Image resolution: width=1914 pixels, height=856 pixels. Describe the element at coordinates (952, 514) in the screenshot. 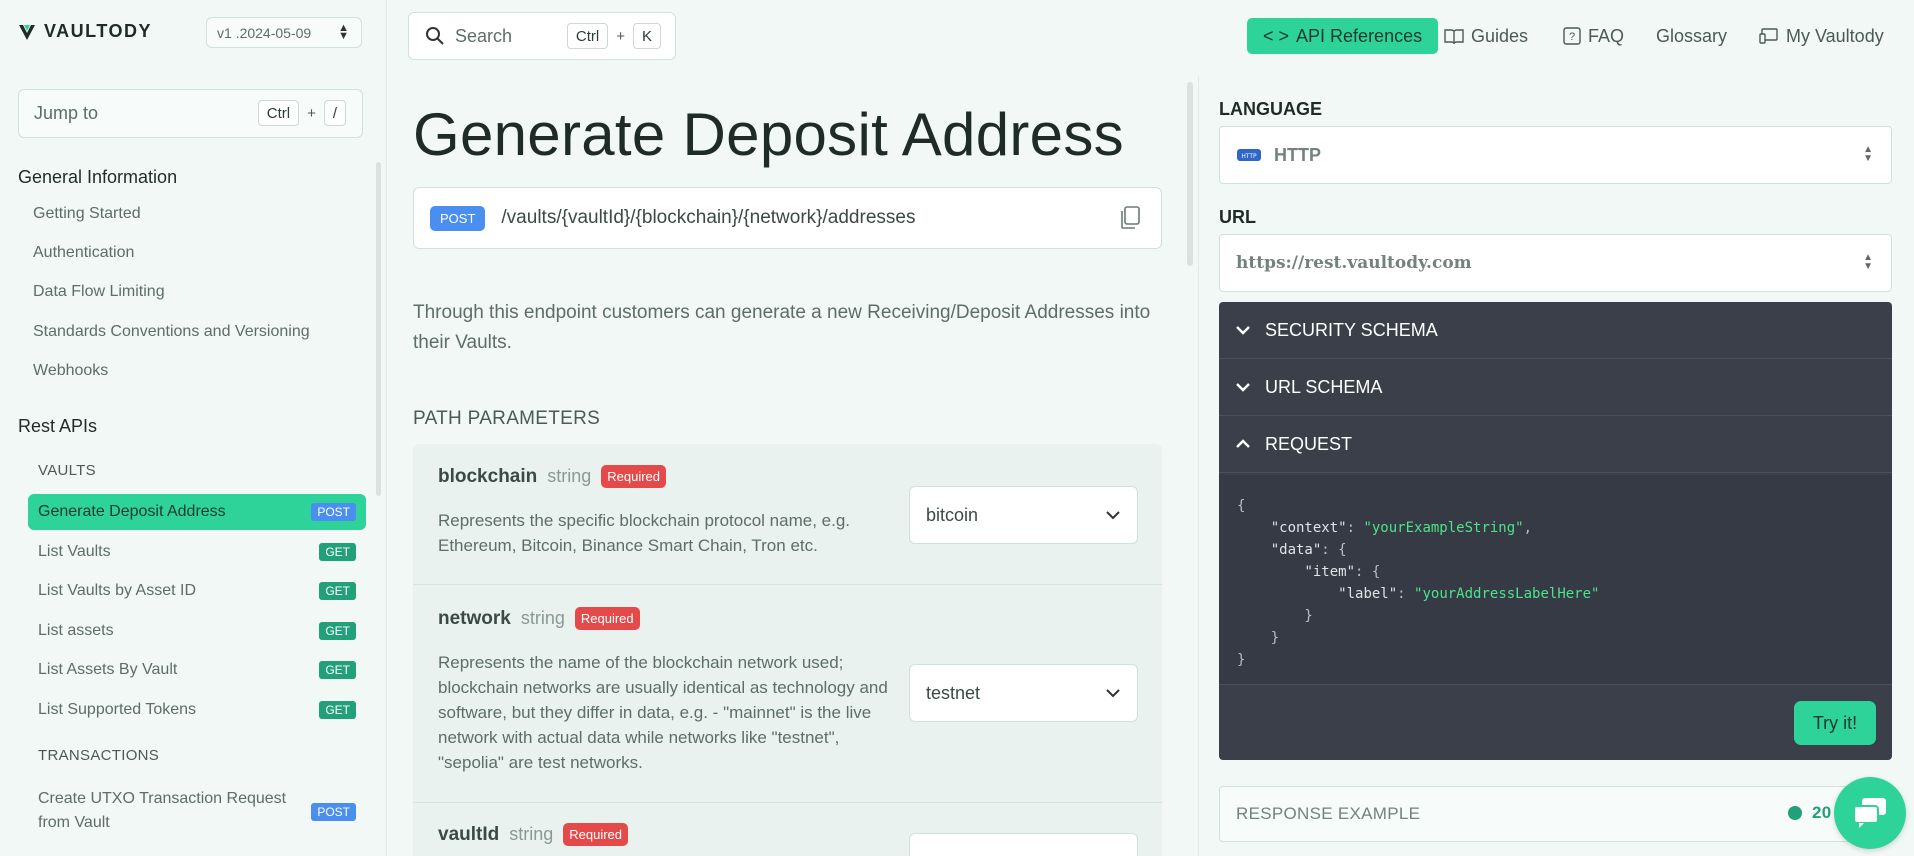

I see `select-value: bitcoin` at that location.